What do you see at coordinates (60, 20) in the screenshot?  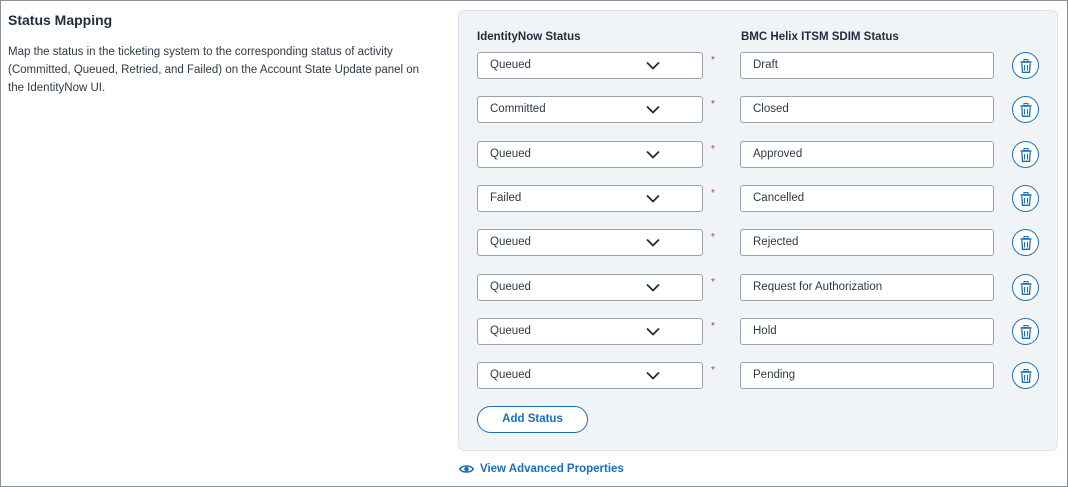 I see `section-title: Status Mapping` at bounding box center [60, 20].